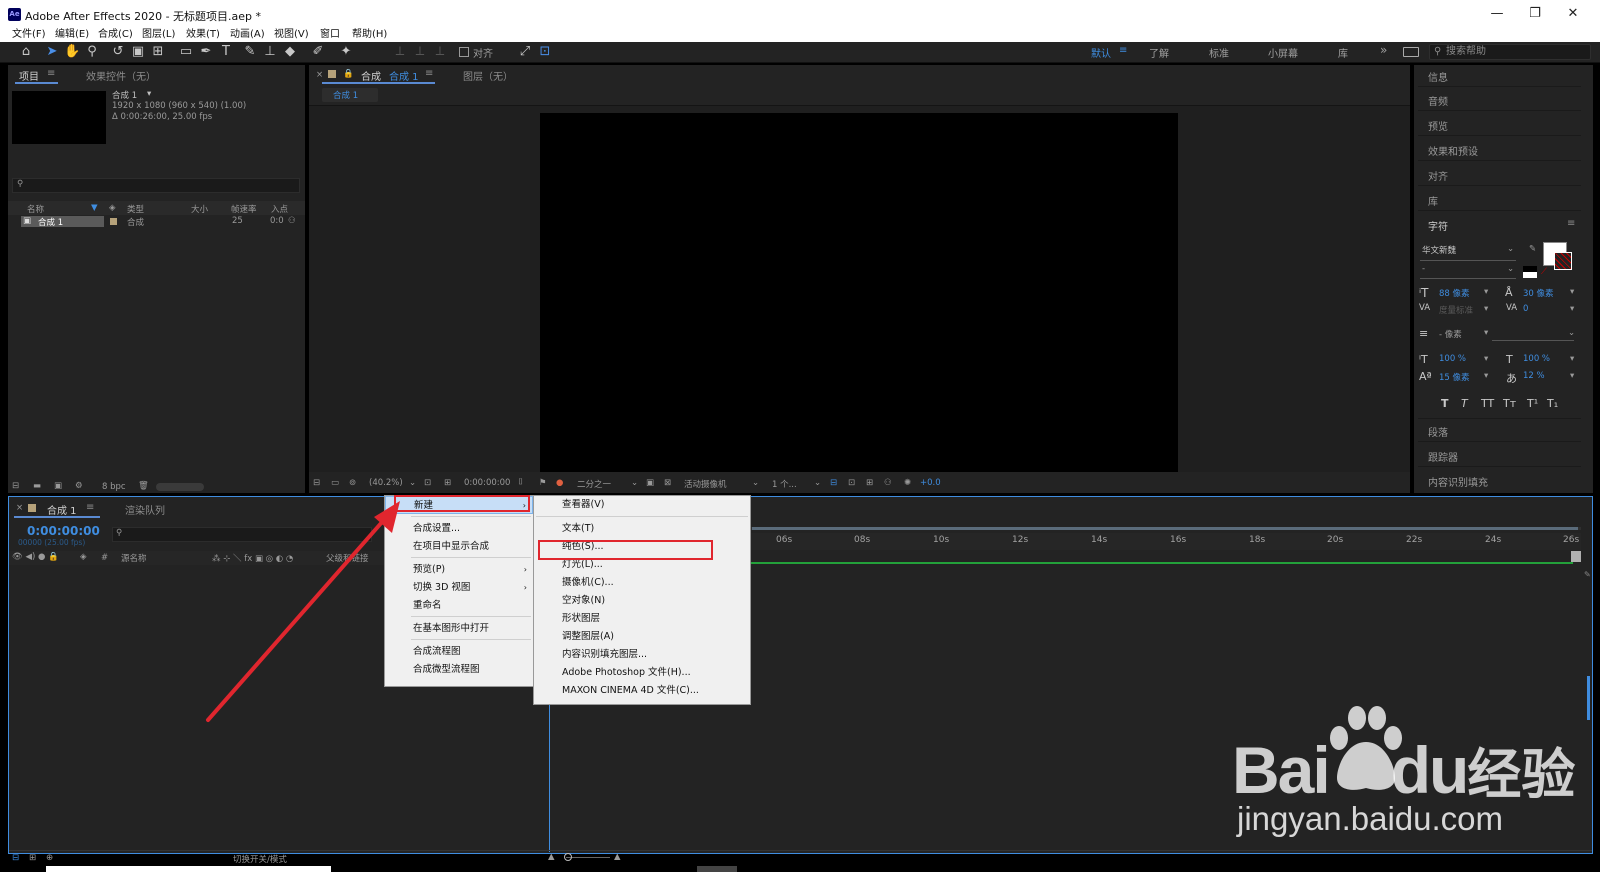 The width and height of the screenshot is (1600, 872). I want to click on expand-transfer-icon: ⊞, so click(32, 858).